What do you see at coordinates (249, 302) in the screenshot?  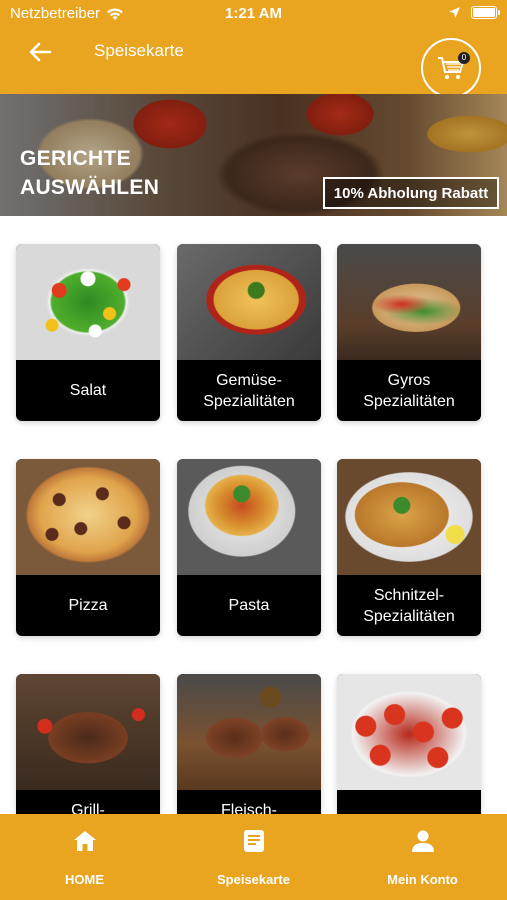 I see `gemuese-image` at bounding box center [249, 302].